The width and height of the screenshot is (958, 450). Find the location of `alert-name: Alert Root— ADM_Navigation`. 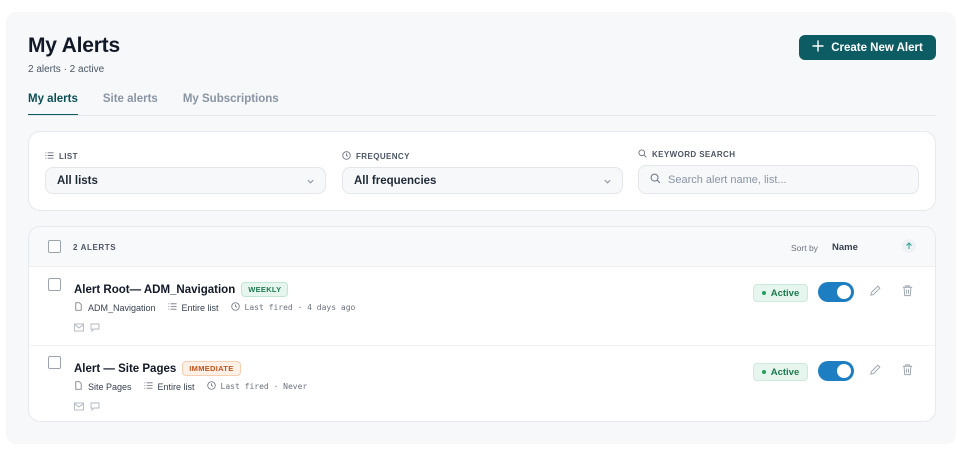

alert-name: Alert Root— ADM_Navigation is located at coordinates (154, 290).